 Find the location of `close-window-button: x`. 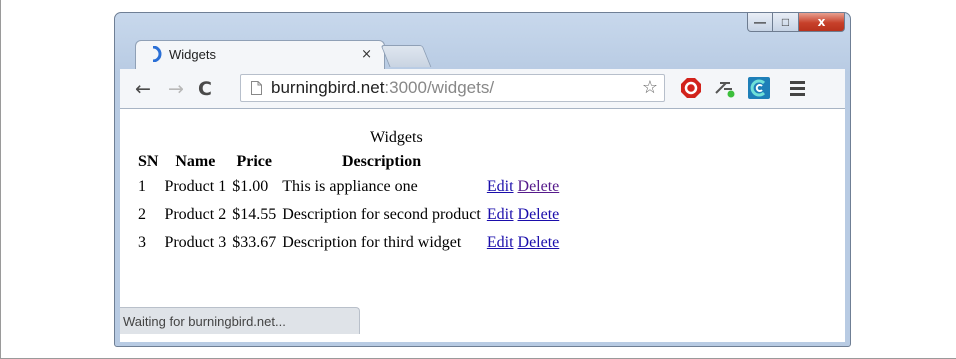

close-window-button: x is located at coordinates (822, 22).